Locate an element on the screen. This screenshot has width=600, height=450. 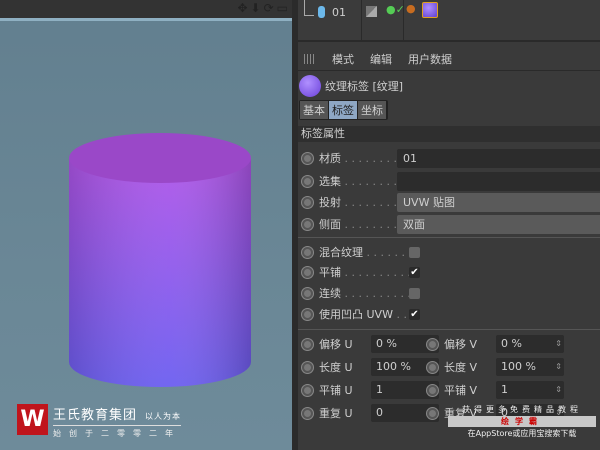
num-label: 偏移 U is located at coordinates (336, 344).